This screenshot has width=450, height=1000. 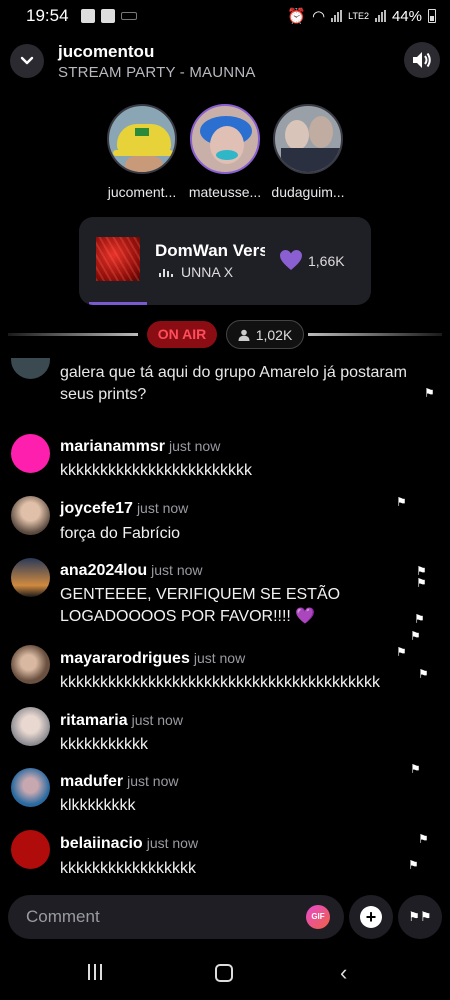 I want to click on now-playing-card: DomWan Versi UNNA X 1,66K, so click(x=225, y=261).